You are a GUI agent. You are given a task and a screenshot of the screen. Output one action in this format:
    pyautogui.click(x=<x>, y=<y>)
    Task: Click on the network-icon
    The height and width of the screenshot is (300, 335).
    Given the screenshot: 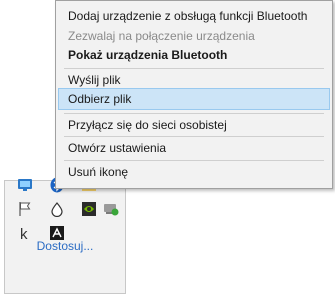 What is the action you would take?
    pyautogui.click(x=111, y=209)
    